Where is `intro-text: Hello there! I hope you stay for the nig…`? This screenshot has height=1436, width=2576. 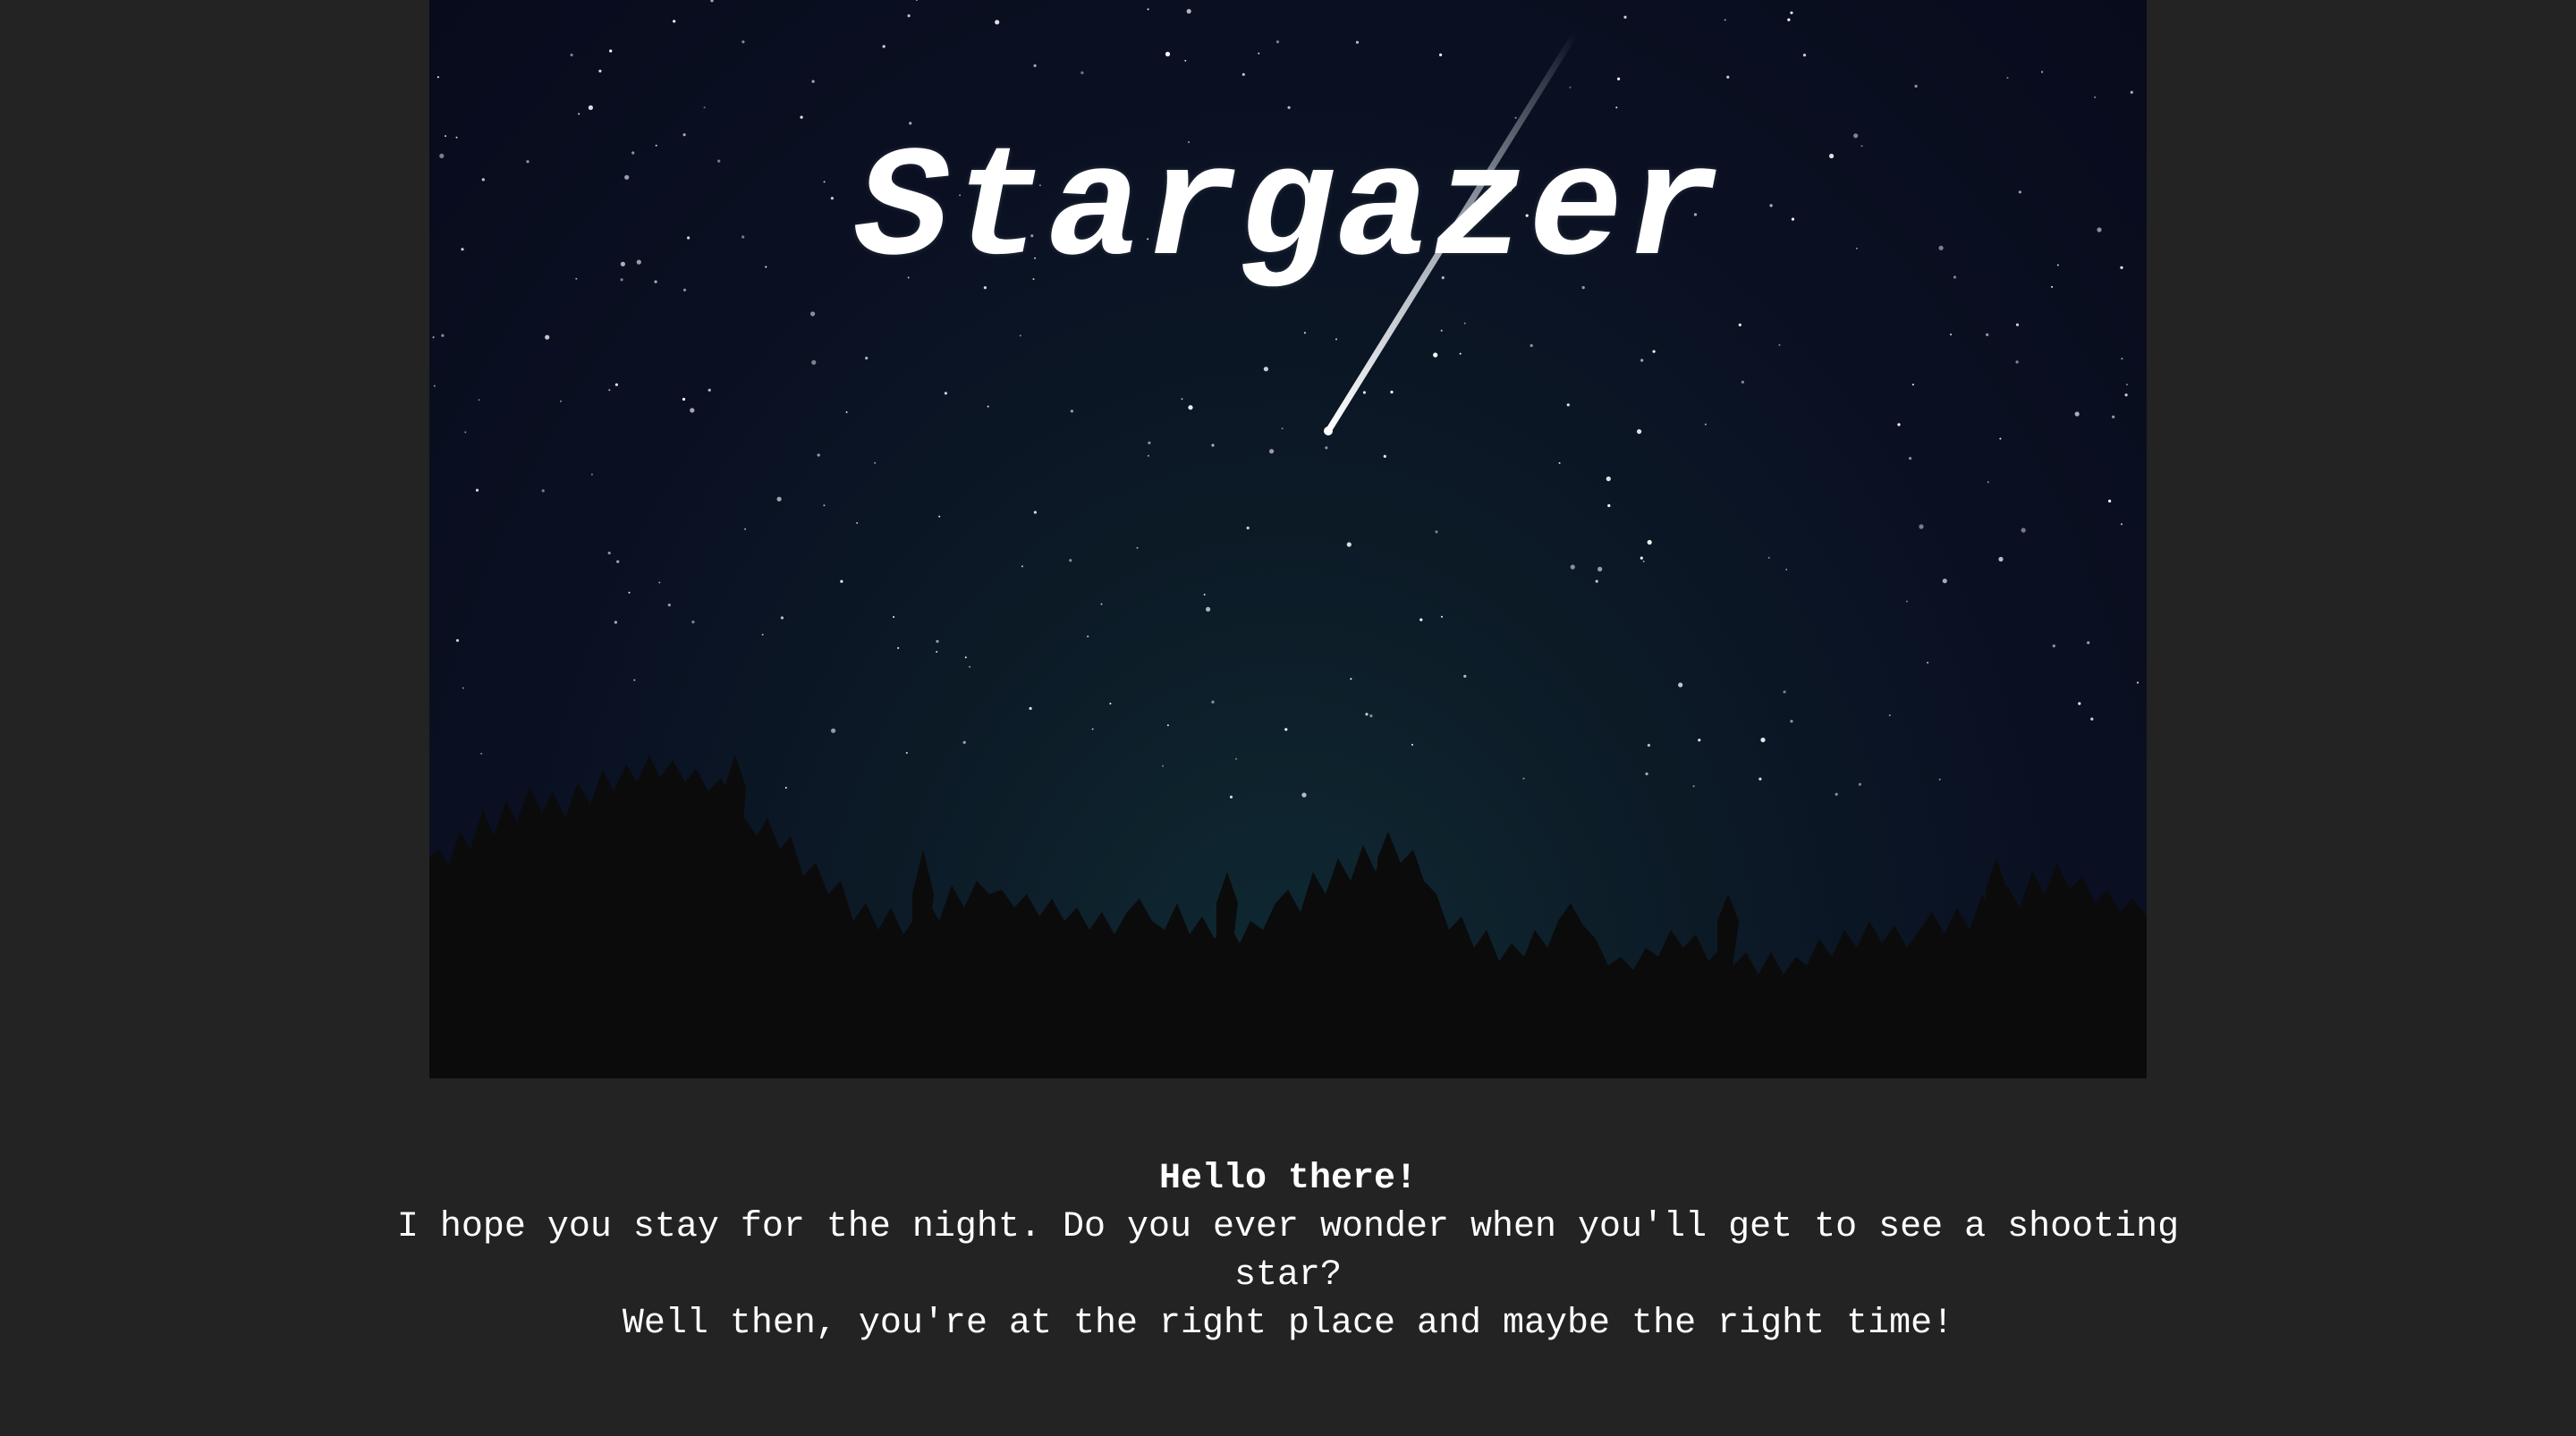
intro-text: Hello there! I hope you stay for the nig… is located at coordinates (1288, 1251).